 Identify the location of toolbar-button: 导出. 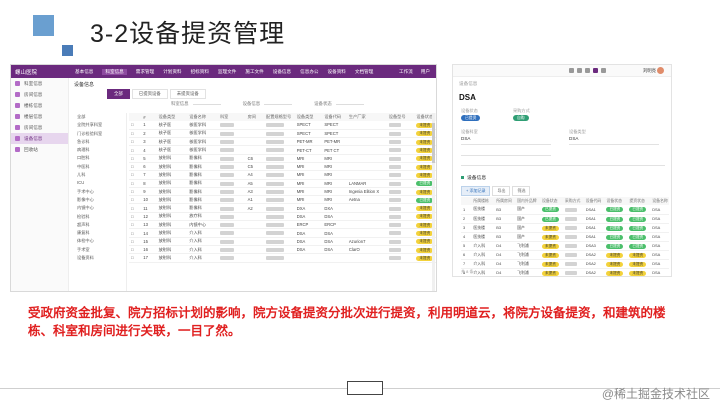
(501, 191).